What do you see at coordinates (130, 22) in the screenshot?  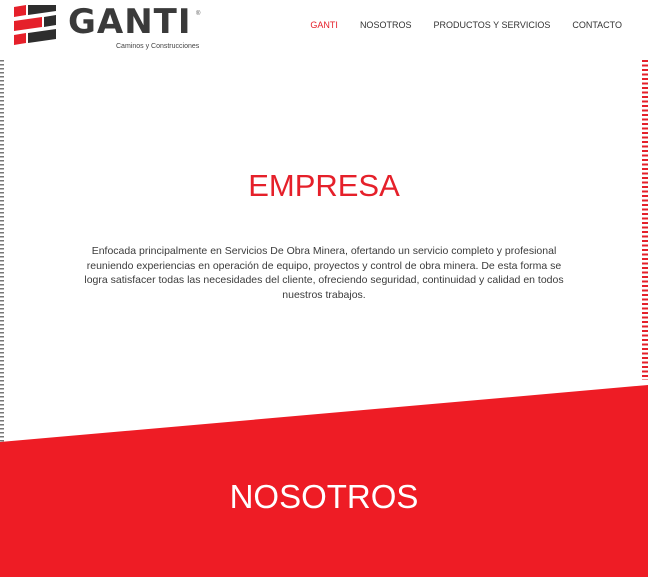 I see `logo-wordmark: GANTI` at bounding box center [130, 22].